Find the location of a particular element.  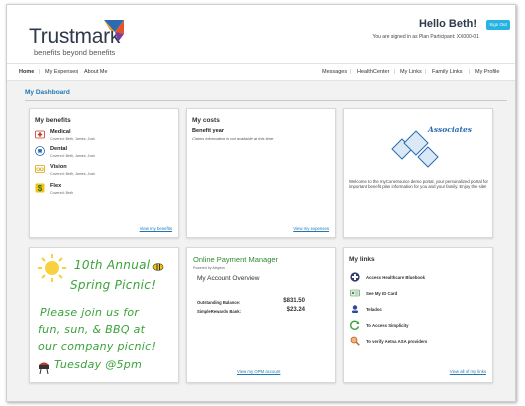

picnic-line: our company picnic! is located at coordinates (97, 346).